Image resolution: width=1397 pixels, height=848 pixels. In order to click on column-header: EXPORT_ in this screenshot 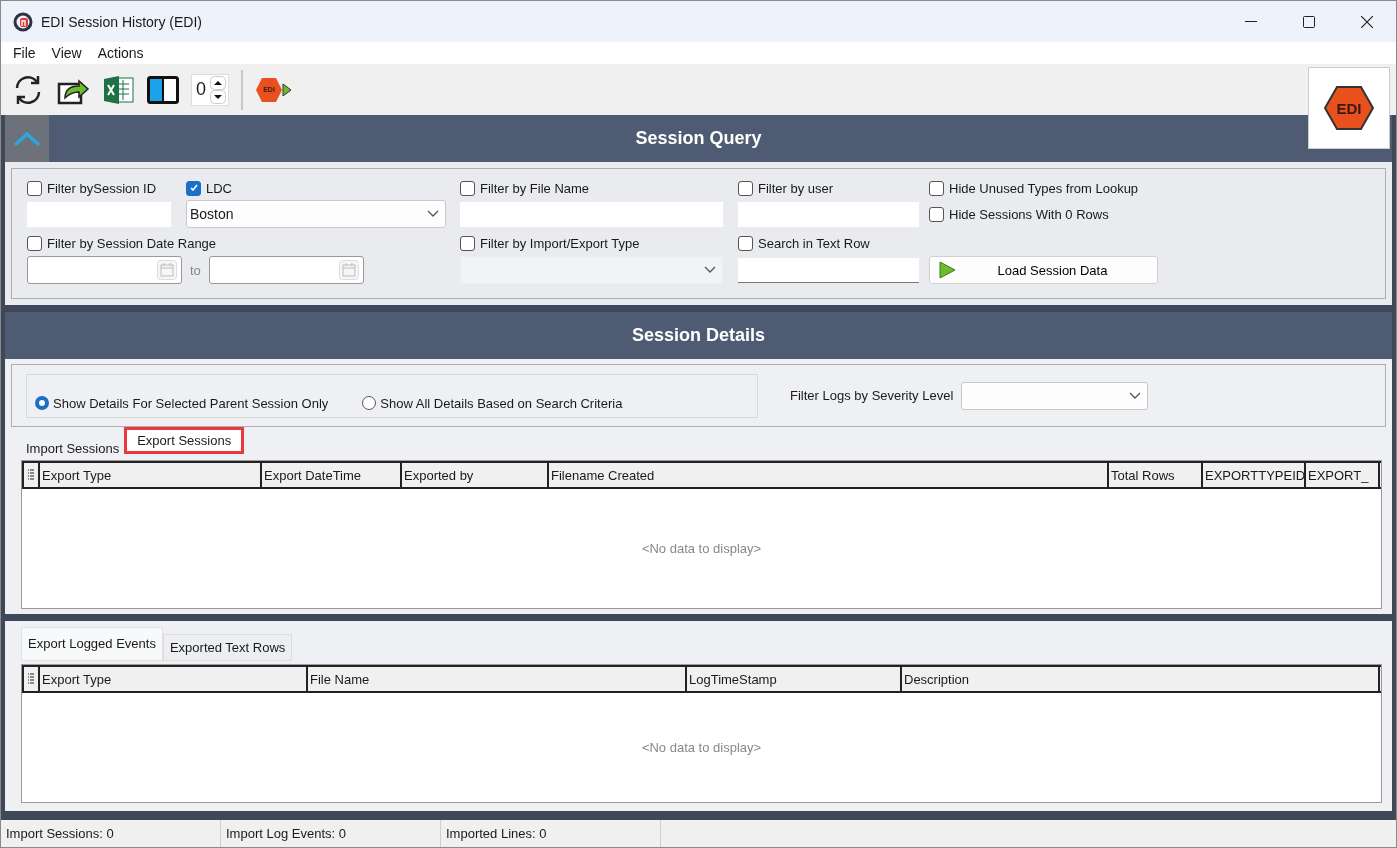, I will do `click(1343, 475)`.